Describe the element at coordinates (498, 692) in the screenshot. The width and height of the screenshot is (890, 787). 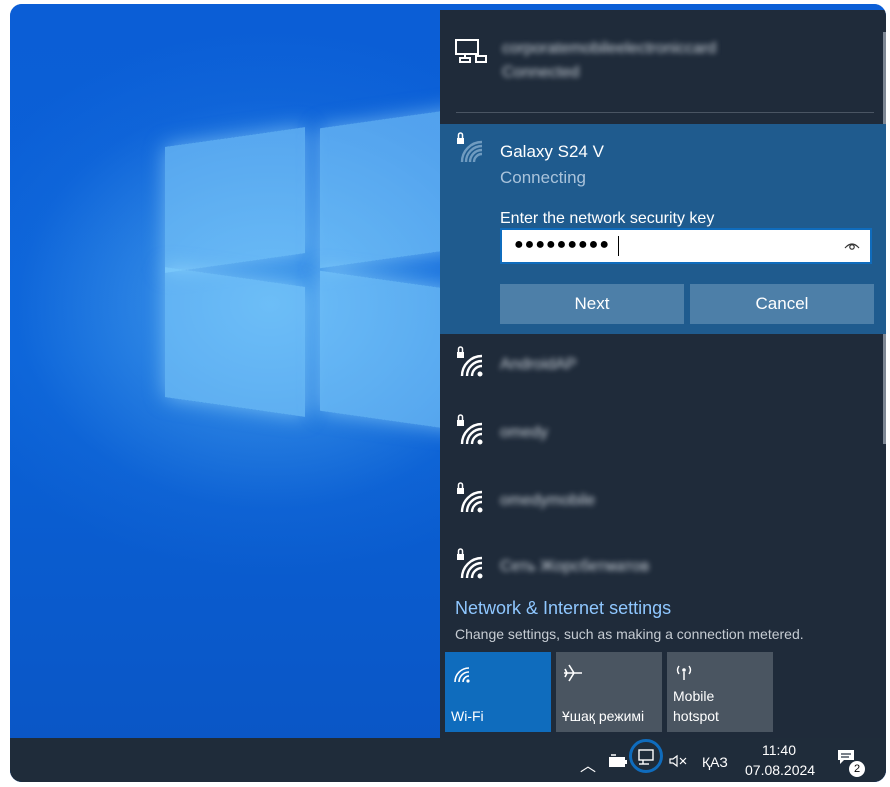
I see `wifi-toggle: Wi-Fi` at that location.